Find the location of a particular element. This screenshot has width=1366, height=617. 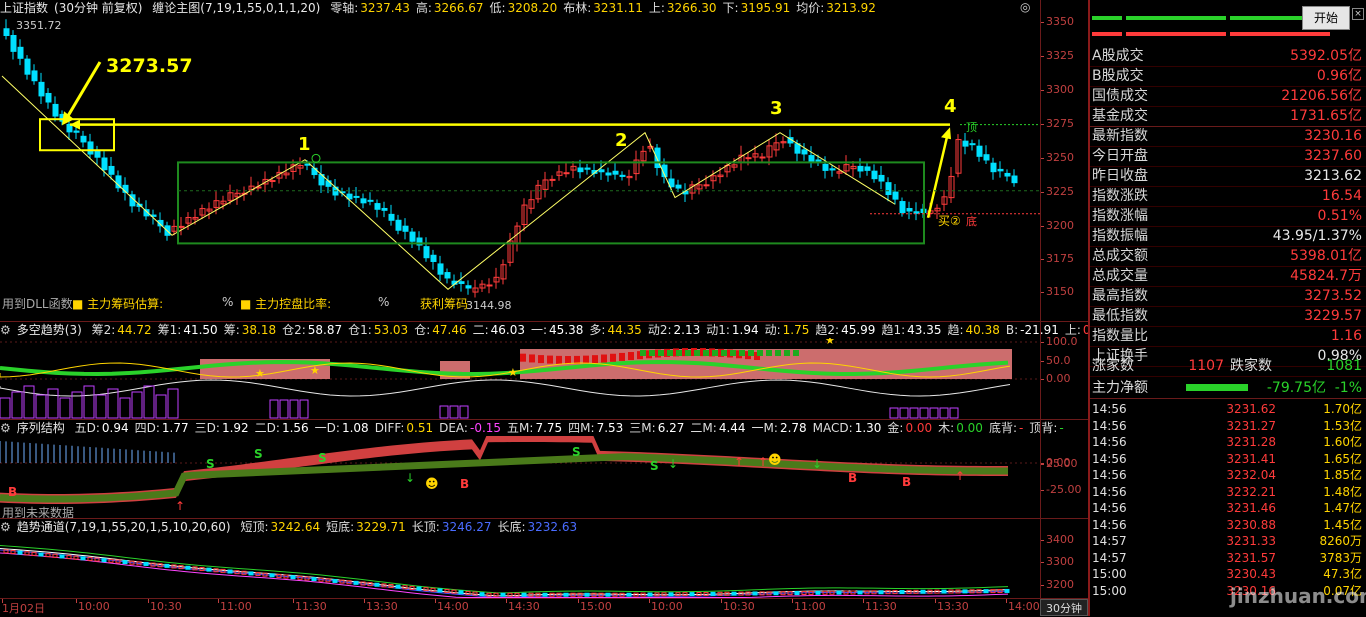

tick-price: 3230.43 is located at coordinates (1251, 574).